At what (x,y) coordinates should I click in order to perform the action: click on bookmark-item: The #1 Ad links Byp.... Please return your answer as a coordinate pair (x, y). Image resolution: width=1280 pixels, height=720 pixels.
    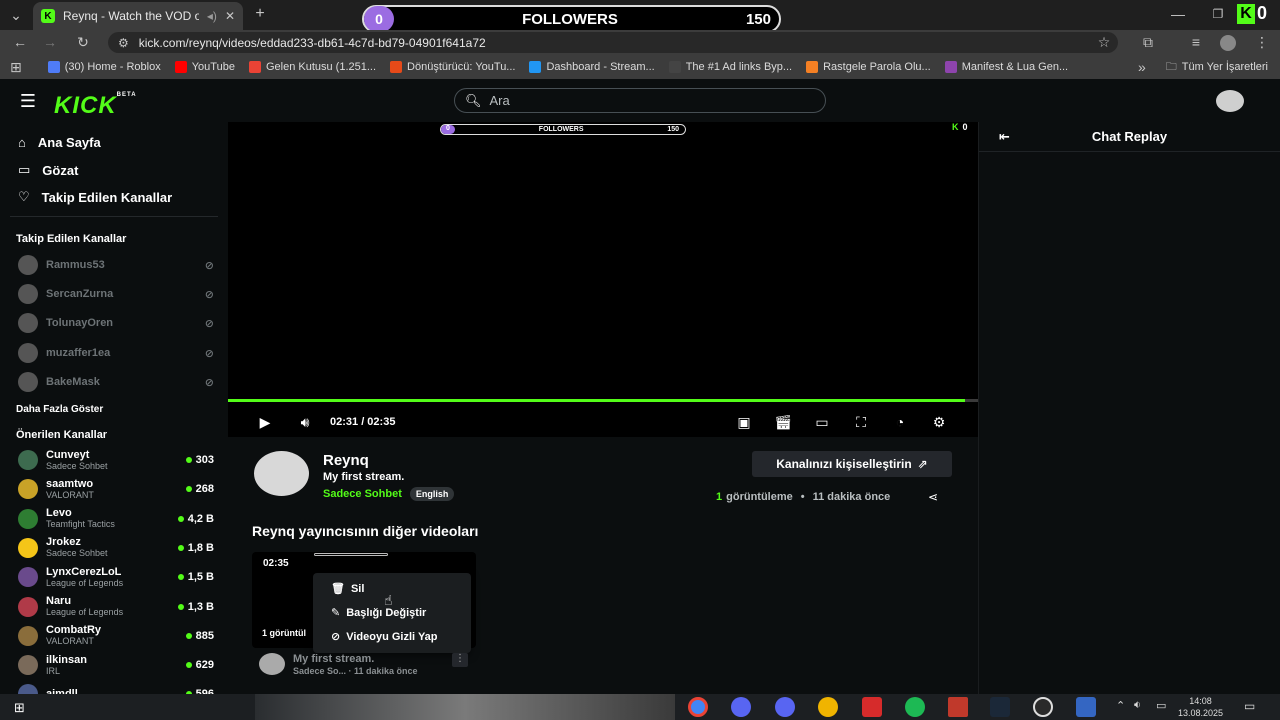
    Looking at the image, I should click on (730, 67).